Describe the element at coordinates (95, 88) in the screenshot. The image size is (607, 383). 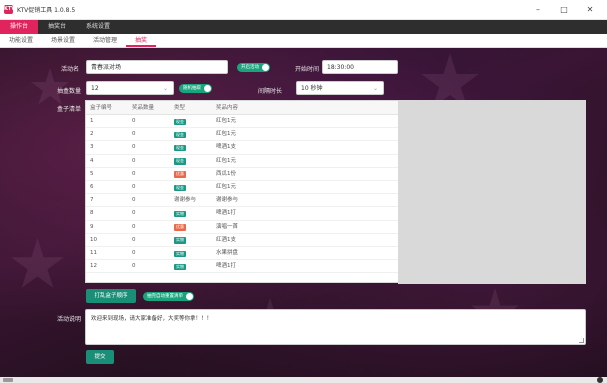
I see `box-count-value: 12` at that location.